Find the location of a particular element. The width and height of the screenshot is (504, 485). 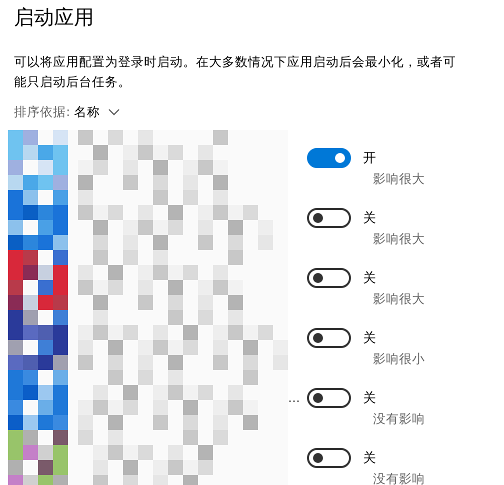

sort-label: 排序依据: is located at coordinates (42, 112).